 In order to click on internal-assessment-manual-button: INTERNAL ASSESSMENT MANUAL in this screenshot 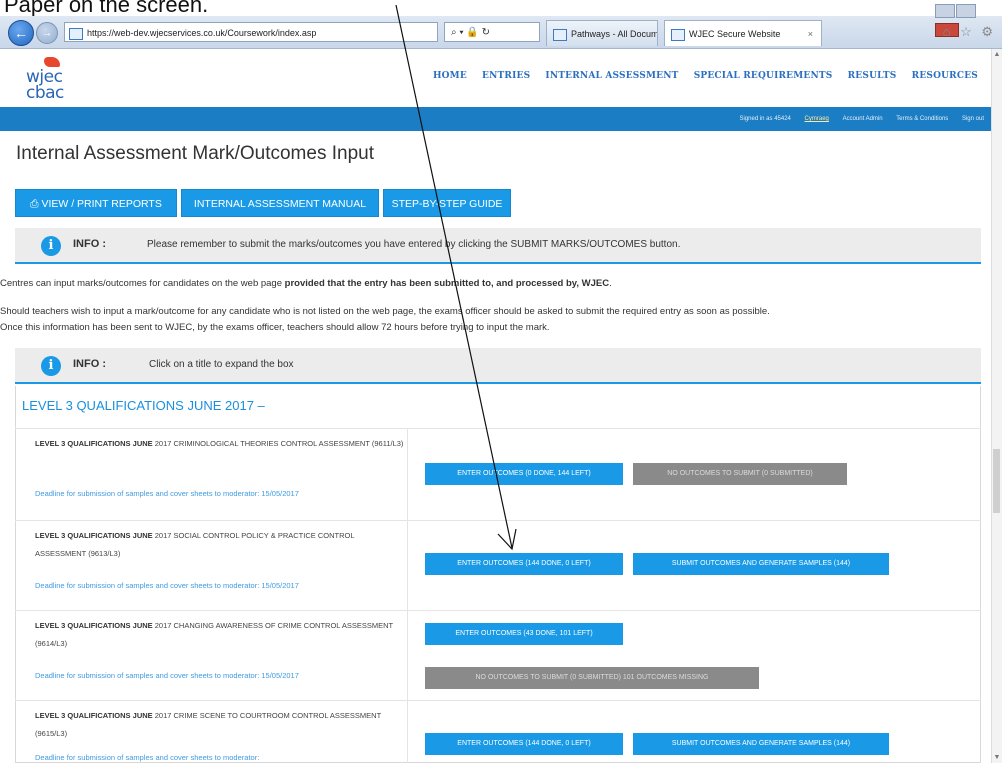, I will do `click(280, 203)`.